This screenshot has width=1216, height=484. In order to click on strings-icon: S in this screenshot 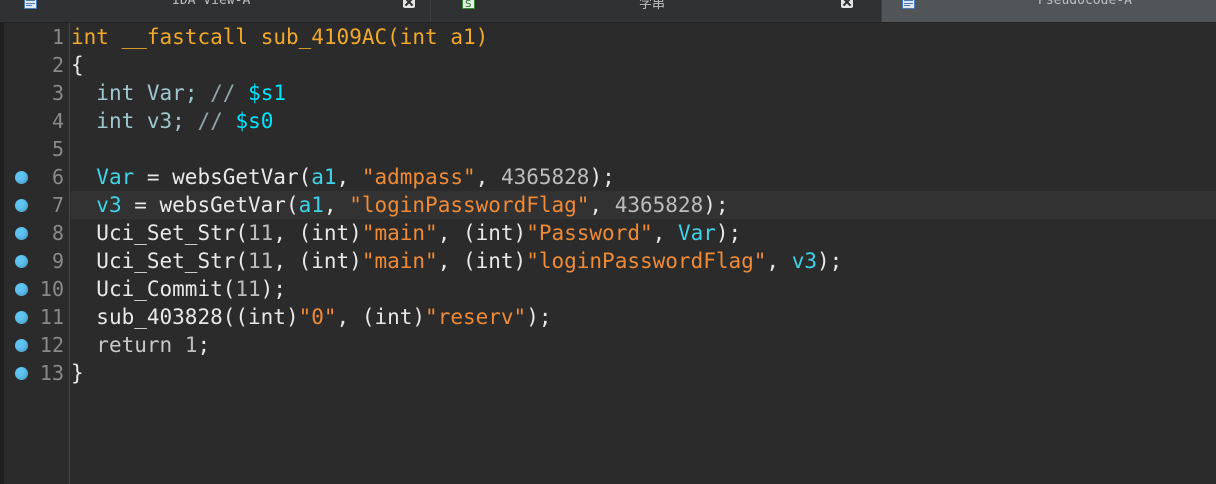, I will do `click(468, 5)`.